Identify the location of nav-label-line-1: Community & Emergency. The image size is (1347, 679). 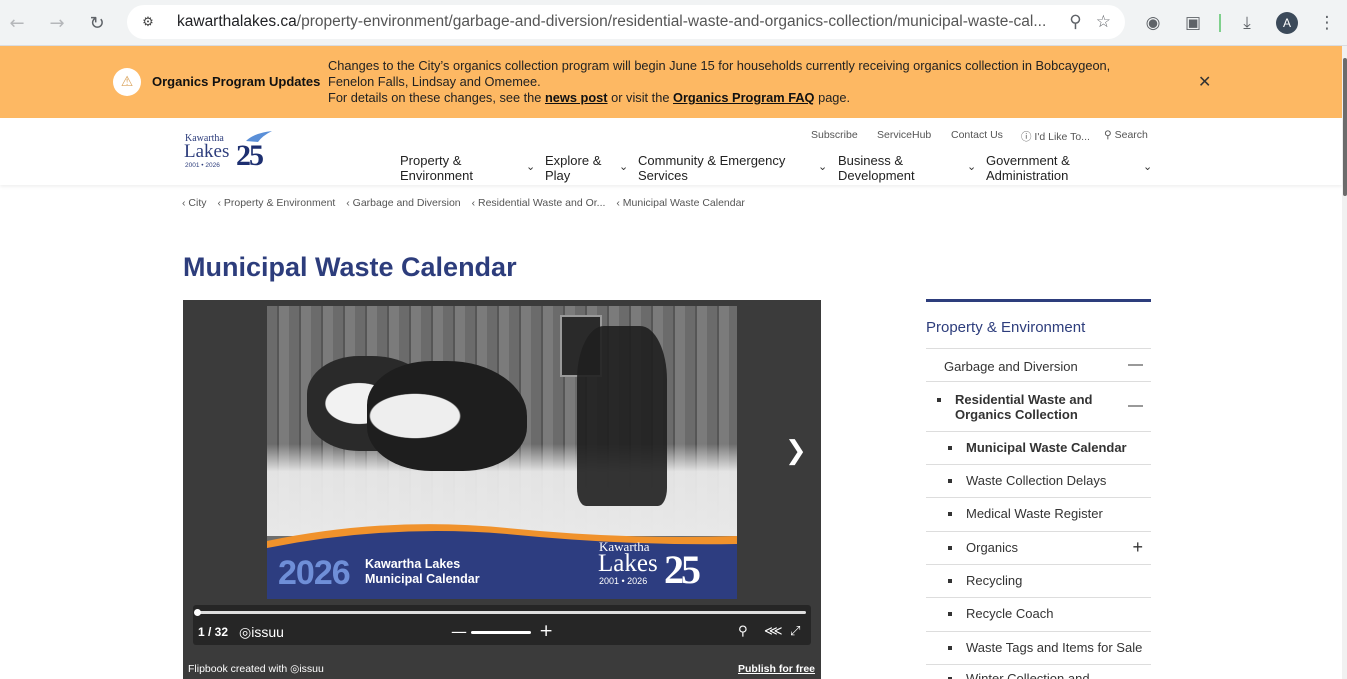
(712, 160).